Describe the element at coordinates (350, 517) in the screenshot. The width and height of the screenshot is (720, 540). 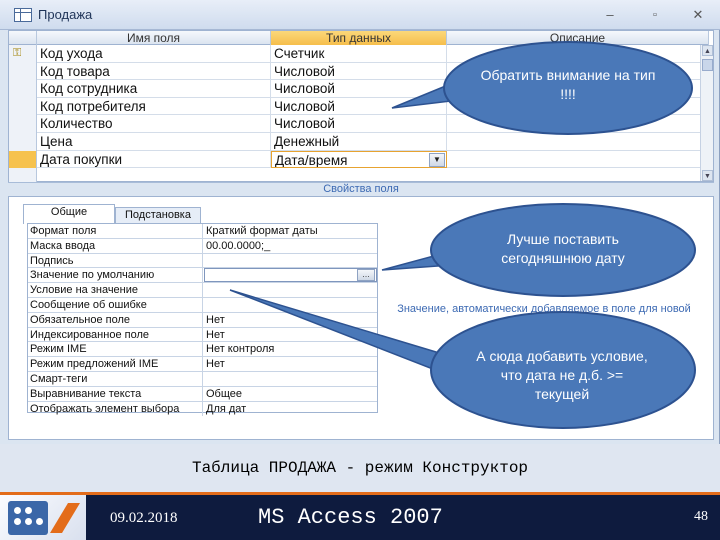
I see `slide-app-name: MS Access 2007` at that location.